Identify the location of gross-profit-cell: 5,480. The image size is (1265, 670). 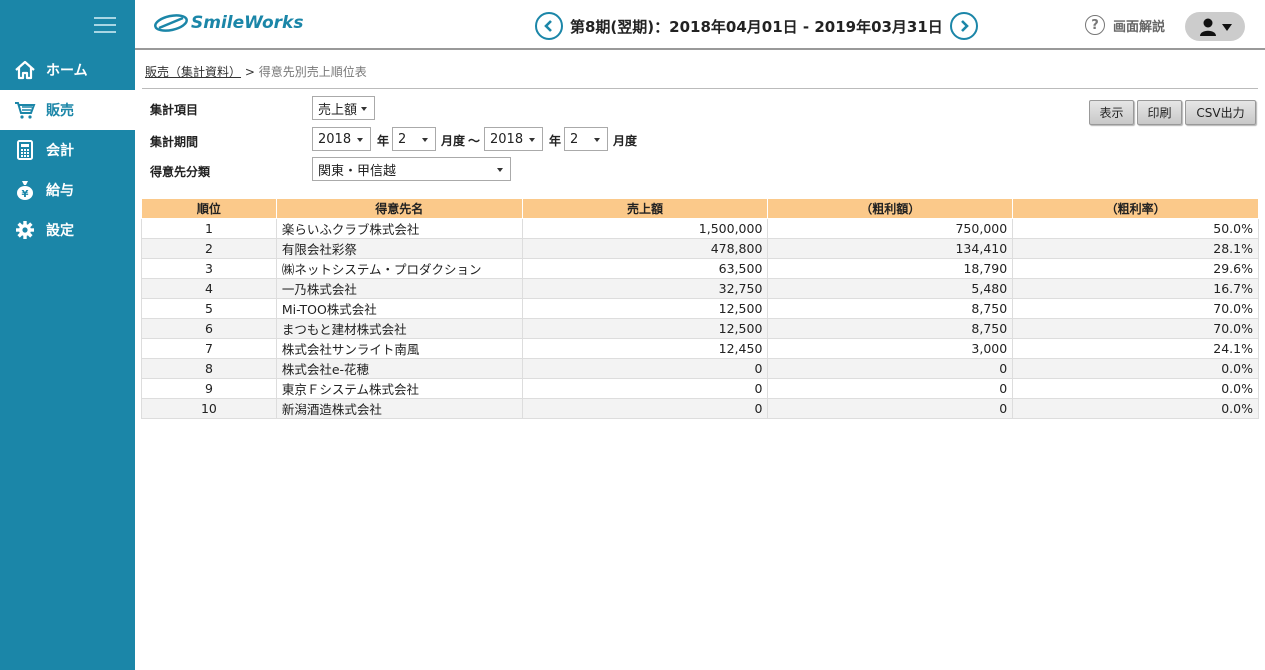
(890, 288).